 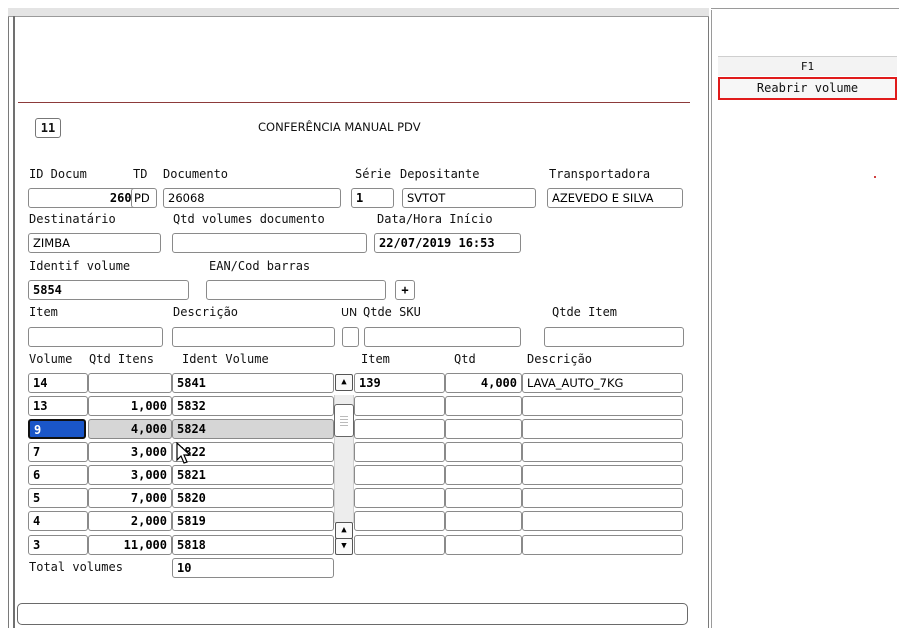 I want to click on side-panel-top-line, so click(x=805, y=8).